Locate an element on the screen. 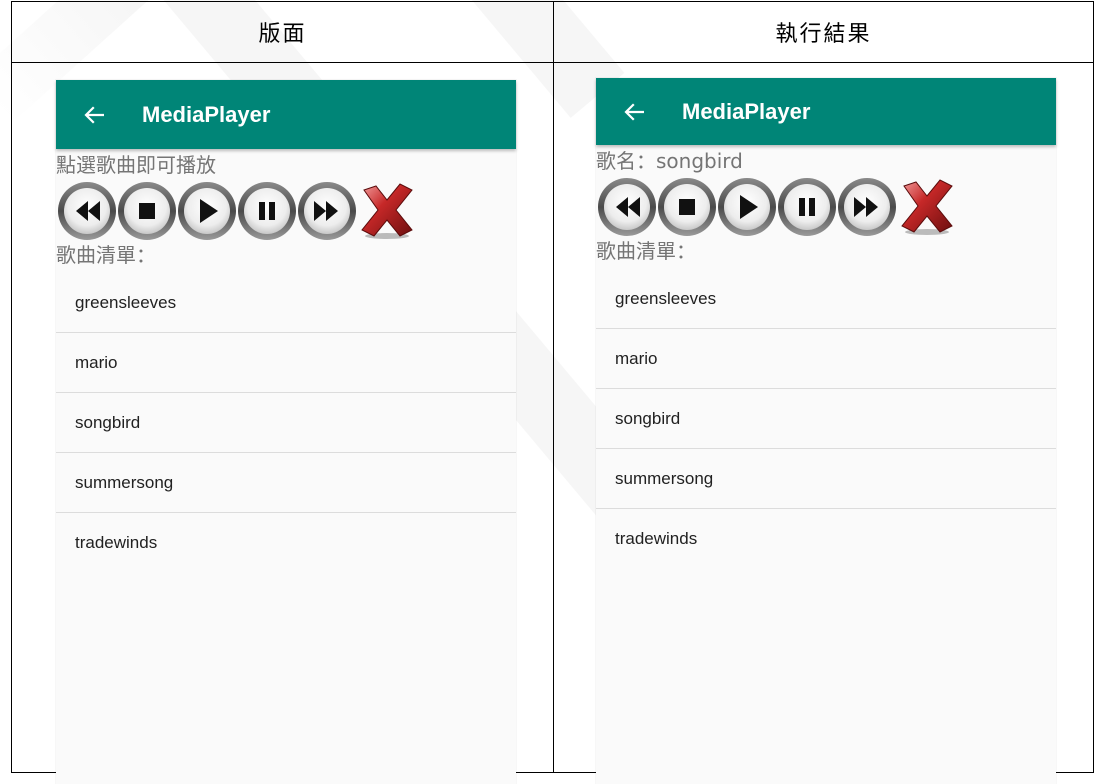 The width and height of the screenshot is (1105, 784). layout-header: 版面 is located at coordinates (282, 32).